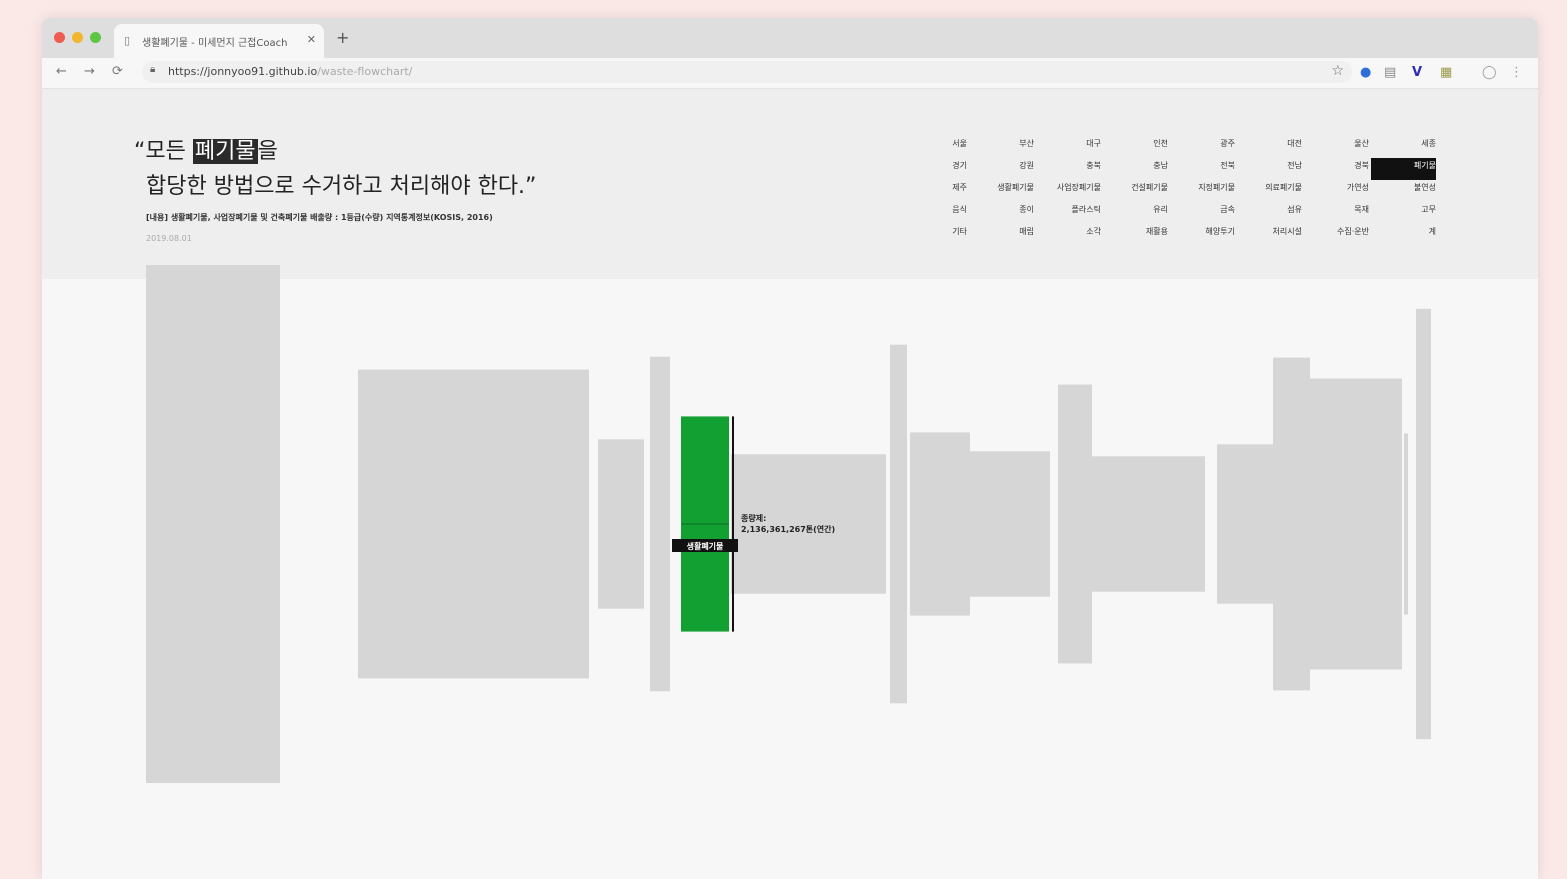  Describe the element at coordinates (61, 71) in the screenshot. I see `back-button: ←` at that location.